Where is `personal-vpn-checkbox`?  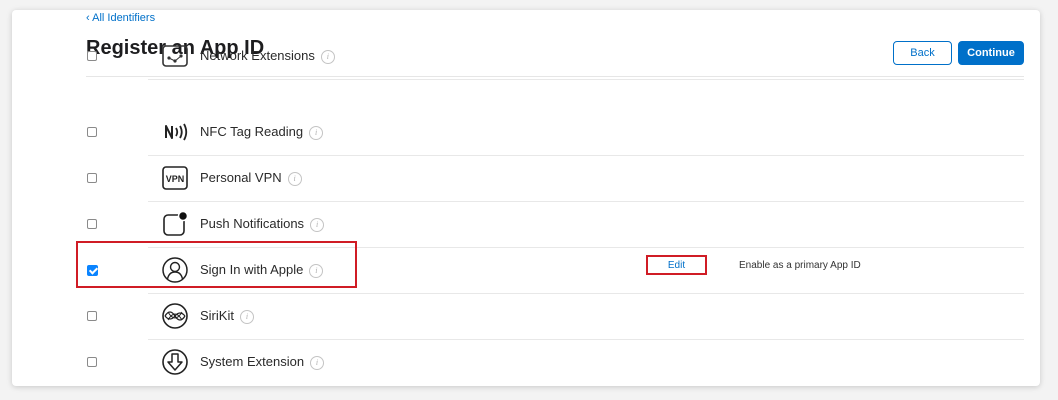
personal-vpn-checkbox is located at coordinates (92, 178).